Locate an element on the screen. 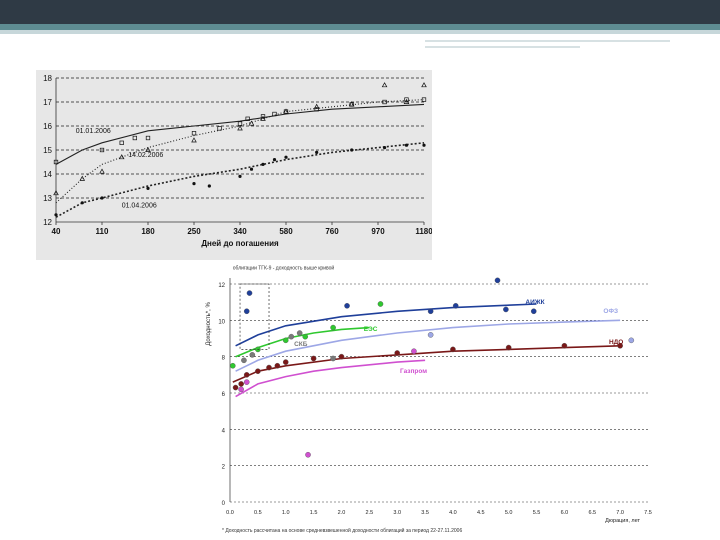  x-tick-label: 3.5 is located at coordinates (425, 513).